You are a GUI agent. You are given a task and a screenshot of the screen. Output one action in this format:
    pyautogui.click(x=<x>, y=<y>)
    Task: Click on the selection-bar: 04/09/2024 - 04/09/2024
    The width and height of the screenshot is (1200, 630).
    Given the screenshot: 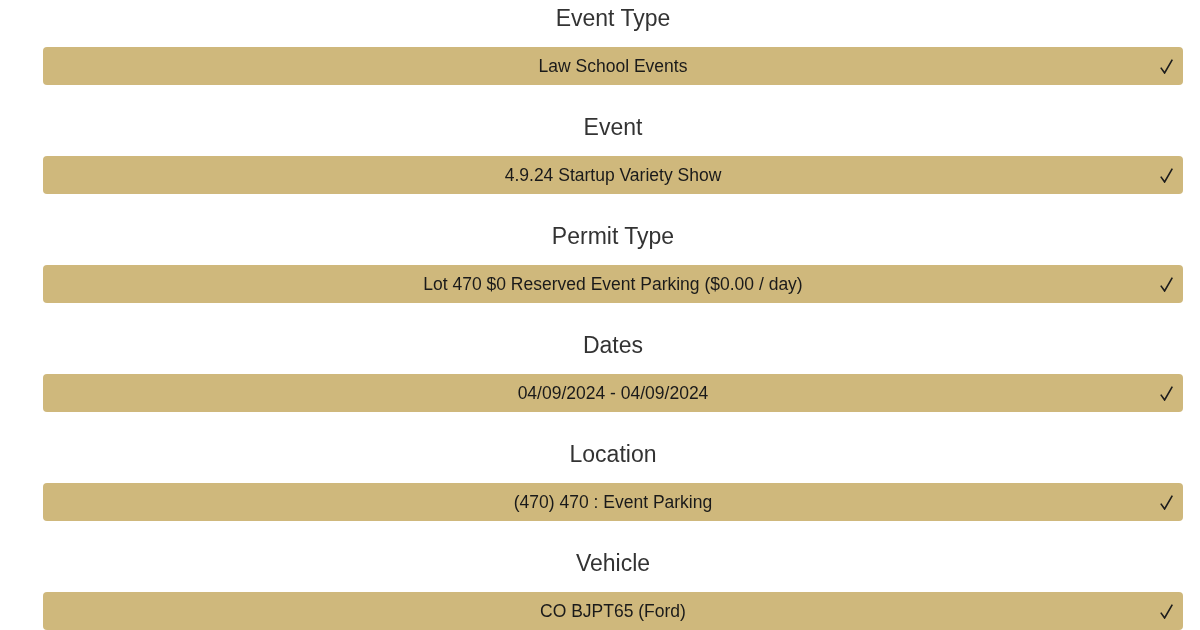 What is the action you would take?
    pyautogui.click(x=613, y=393)
    